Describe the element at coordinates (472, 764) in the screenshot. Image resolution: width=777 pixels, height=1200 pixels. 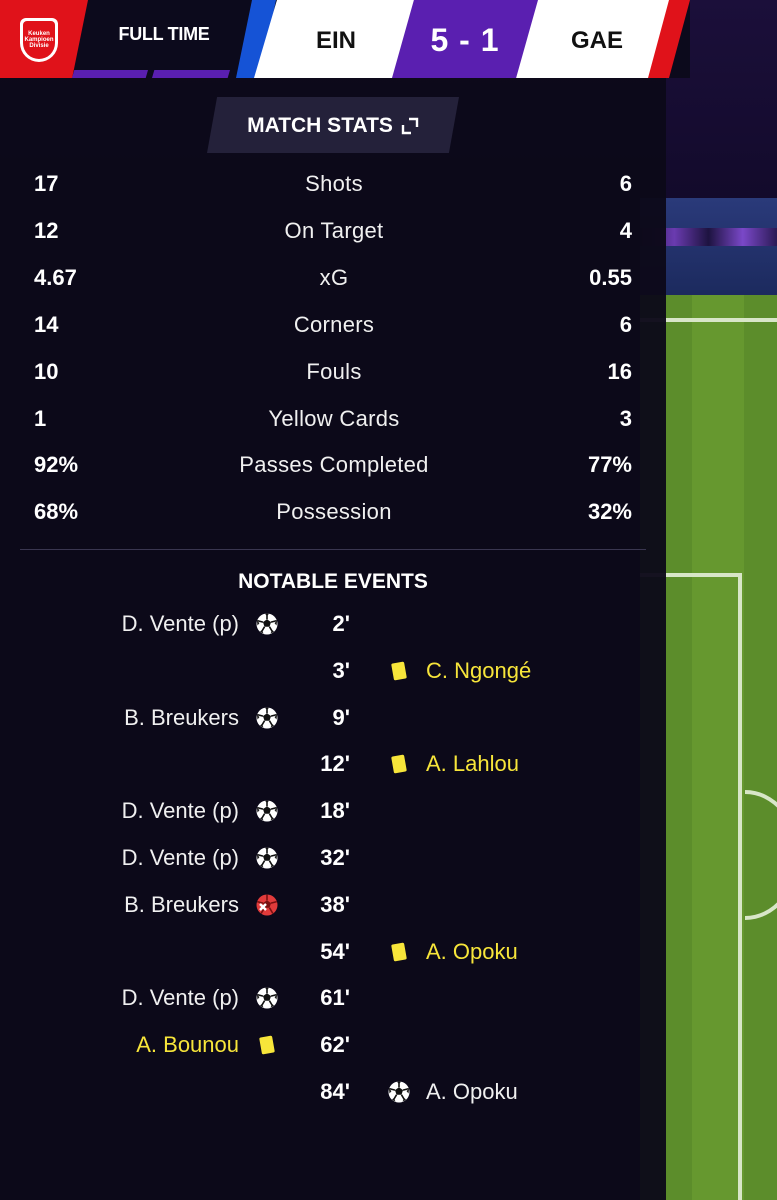
I see `event-player-name: A. Lahlou` at that location.